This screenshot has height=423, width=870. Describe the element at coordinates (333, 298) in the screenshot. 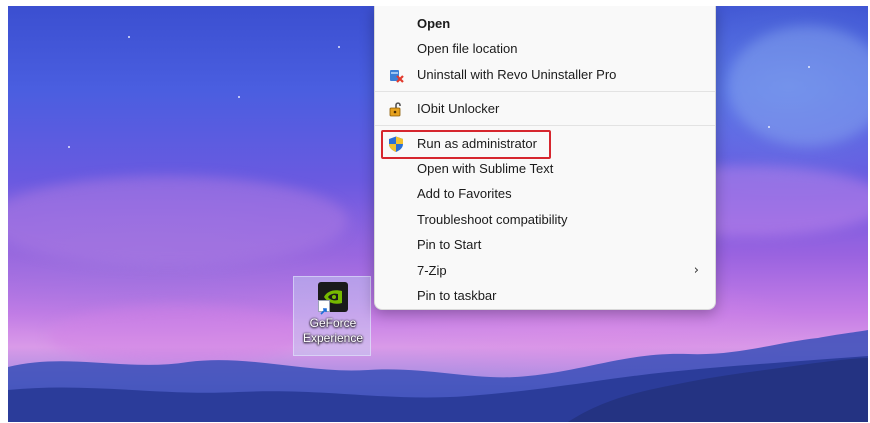

I see `nvidia-icon` at that location.